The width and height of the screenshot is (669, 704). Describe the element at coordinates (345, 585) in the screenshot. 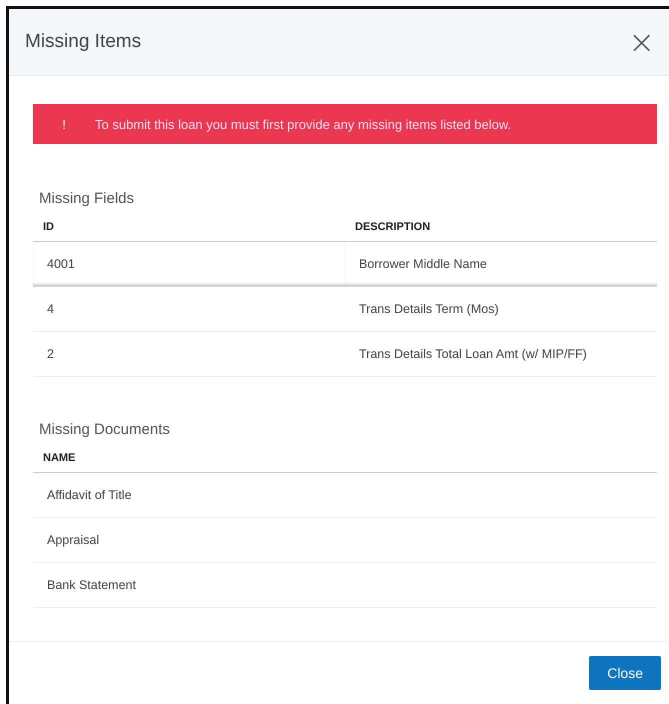

I see `table-cell: Bank Statement` at that location.